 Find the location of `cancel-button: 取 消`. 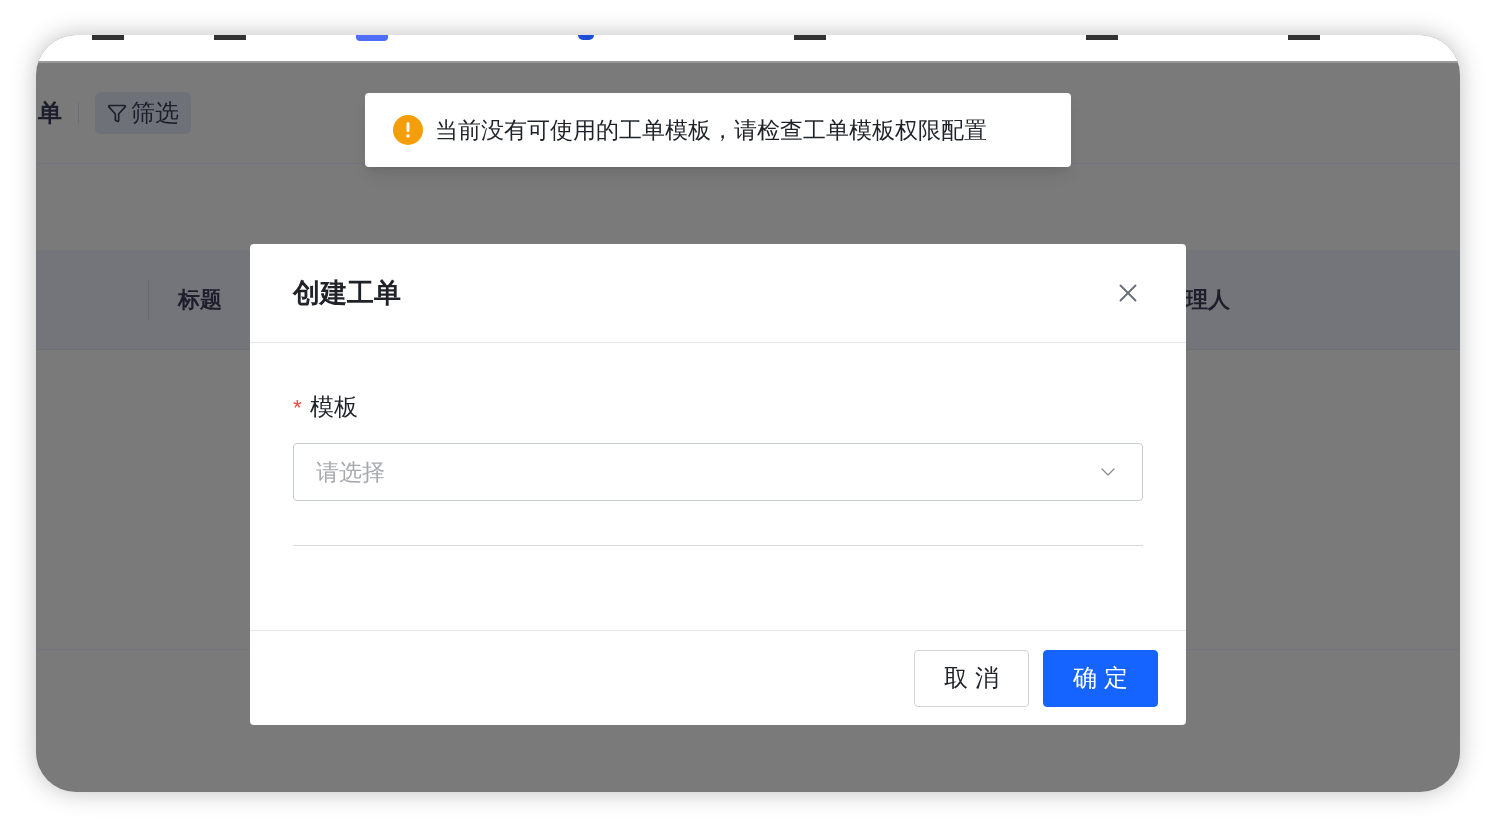

cancel-button: 取 消 is located at coordinates (971, 678).